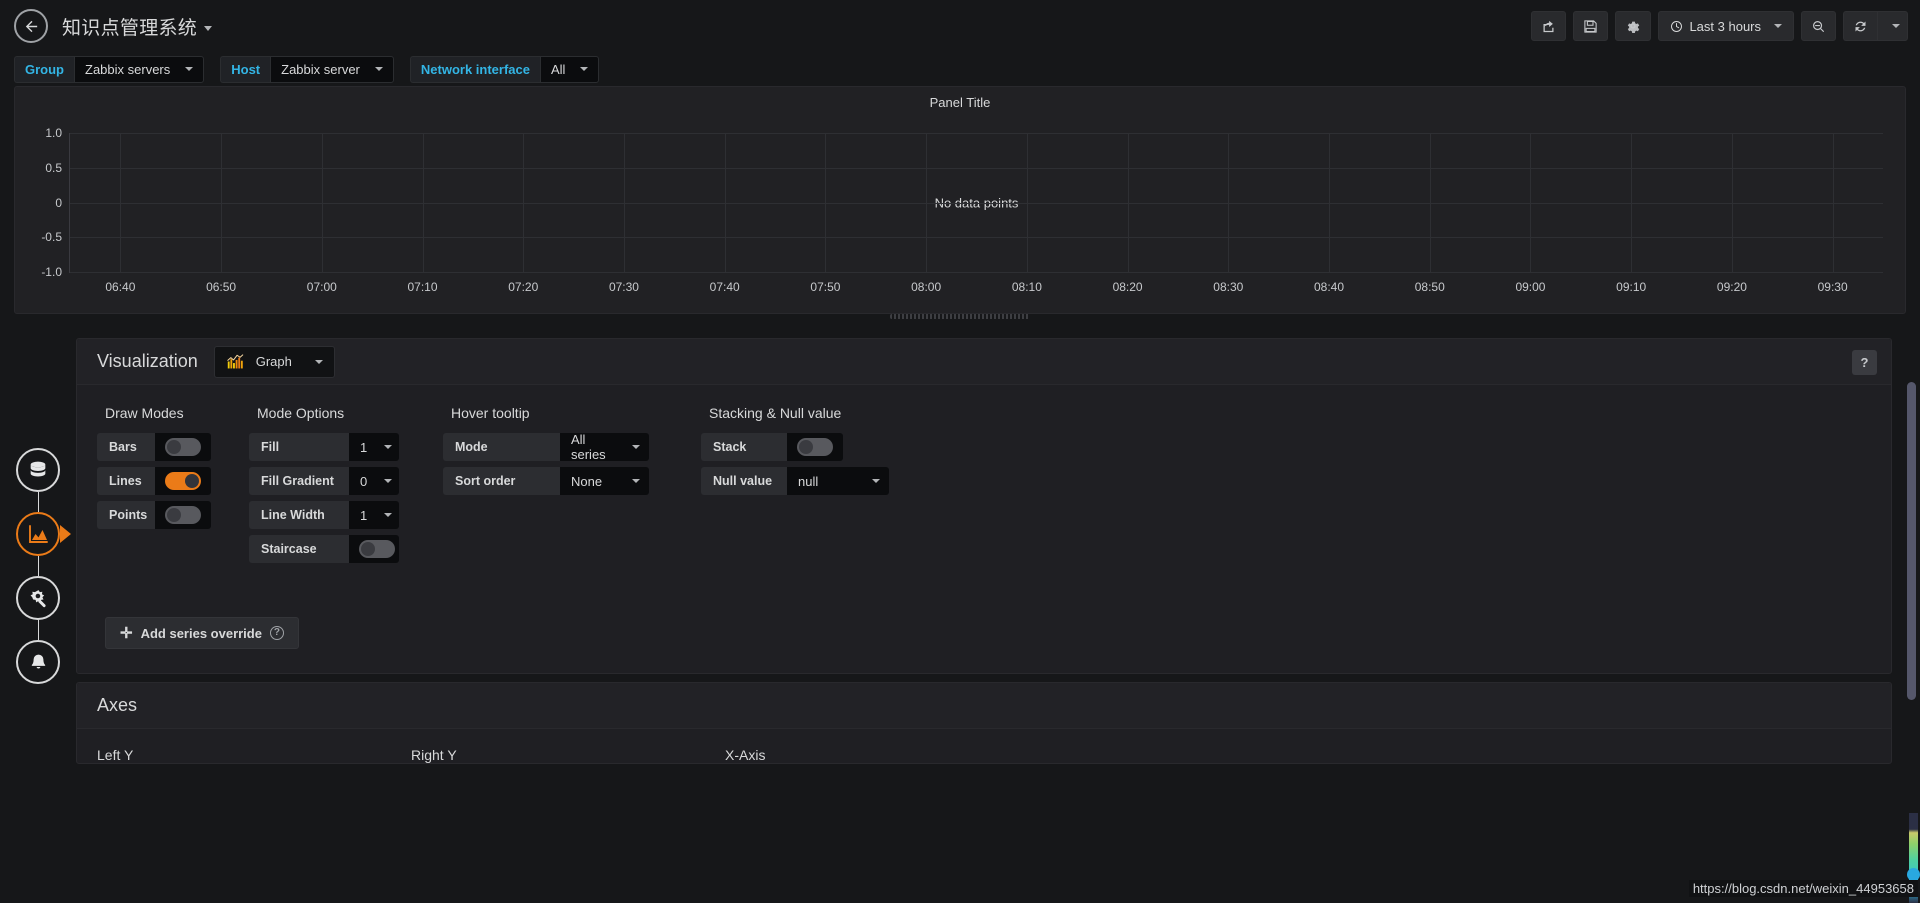 Image resolution: width=1920 pixels, height=903 pixels. Describe the element at coordinates (38, 470) in the screenshot. I see `rail-item-queries` at that location.